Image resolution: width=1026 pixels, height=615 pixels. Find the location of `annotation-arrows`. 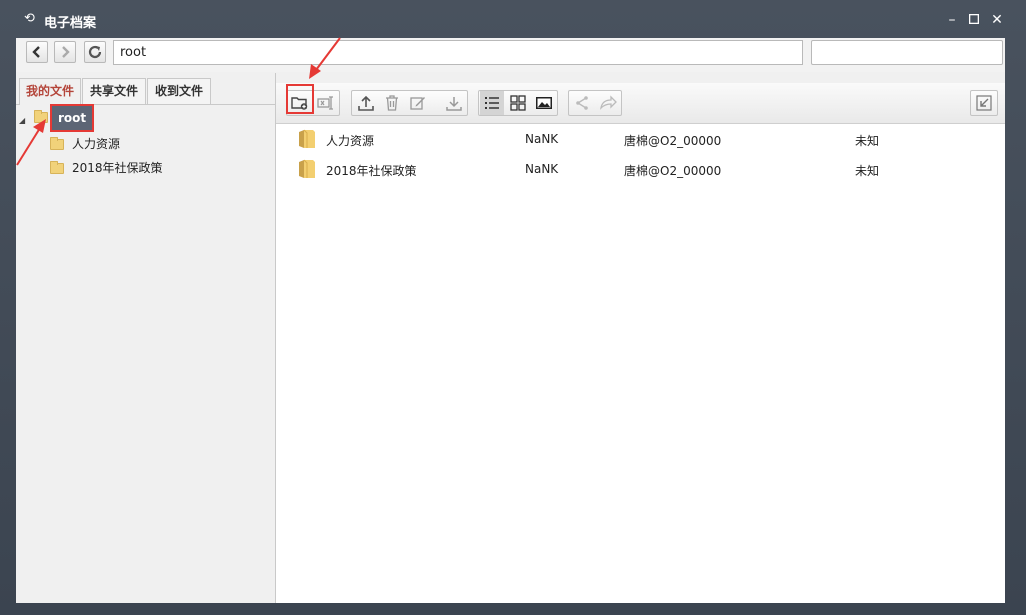

annotation-arrows is located at coordinates (178, 101).